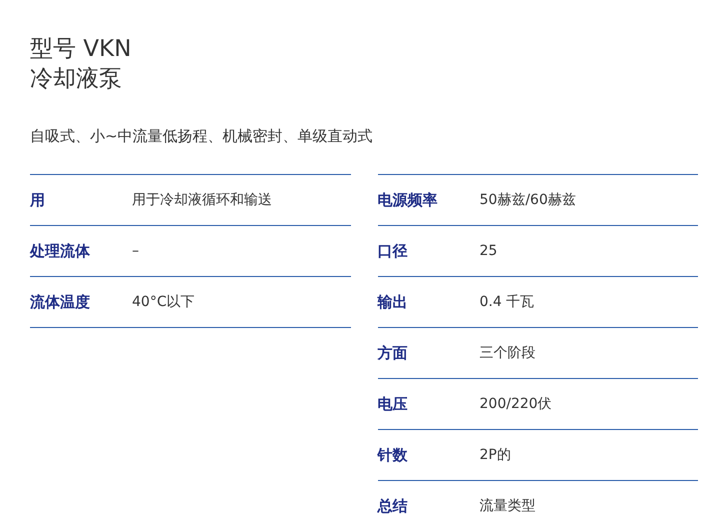  What do you see at coordinates (135, 251) in the screenshot?
I see `spec-value: –` at bounding box center [135, 251].